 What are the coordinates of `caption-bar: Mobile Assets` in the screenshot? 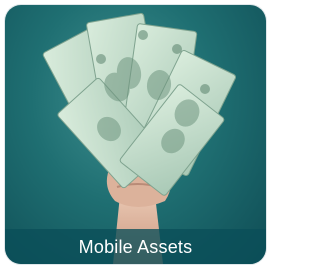 It's located at (135, 246).